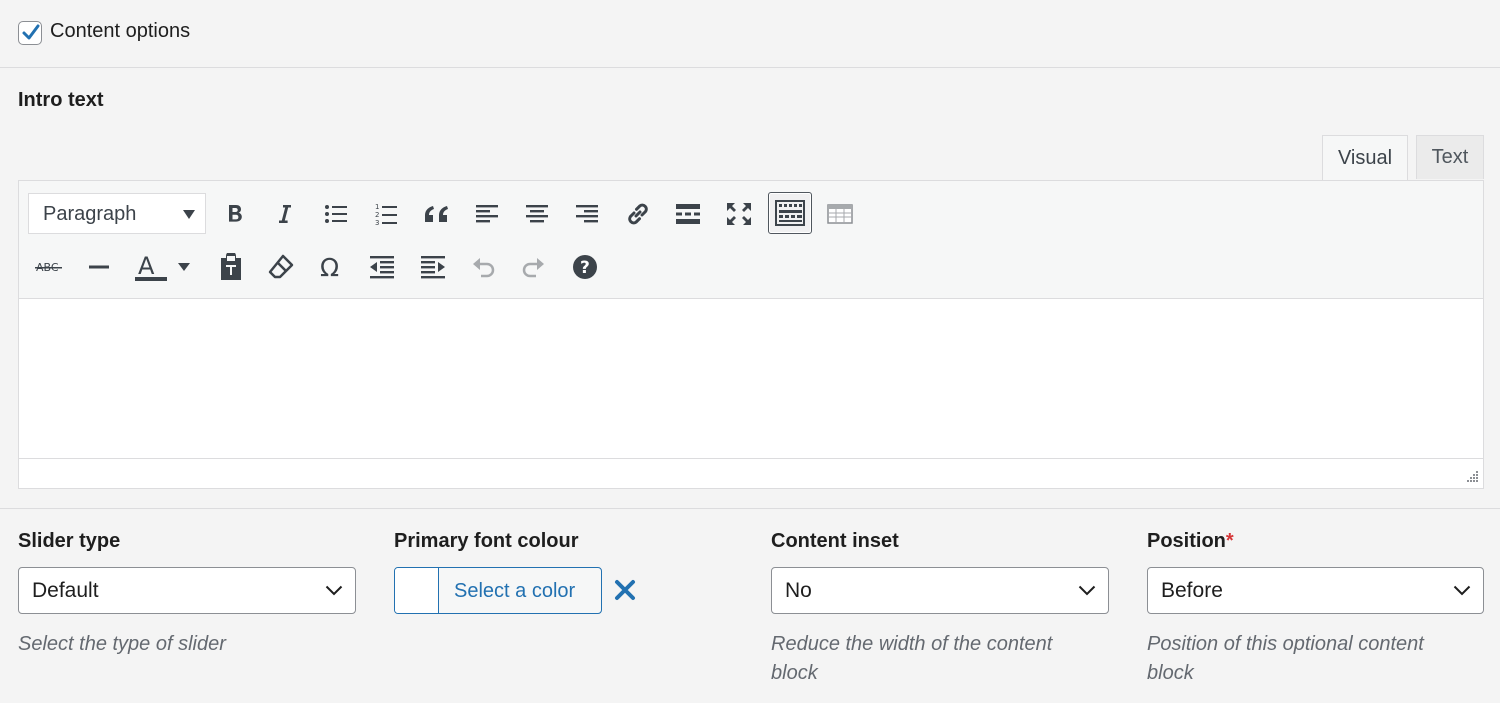 The height and width of the screenshot is (703, 1500). Describe the element at coordinates (69, 541) in the screenshot. I see `slider-type-label: Slider type` at that location.